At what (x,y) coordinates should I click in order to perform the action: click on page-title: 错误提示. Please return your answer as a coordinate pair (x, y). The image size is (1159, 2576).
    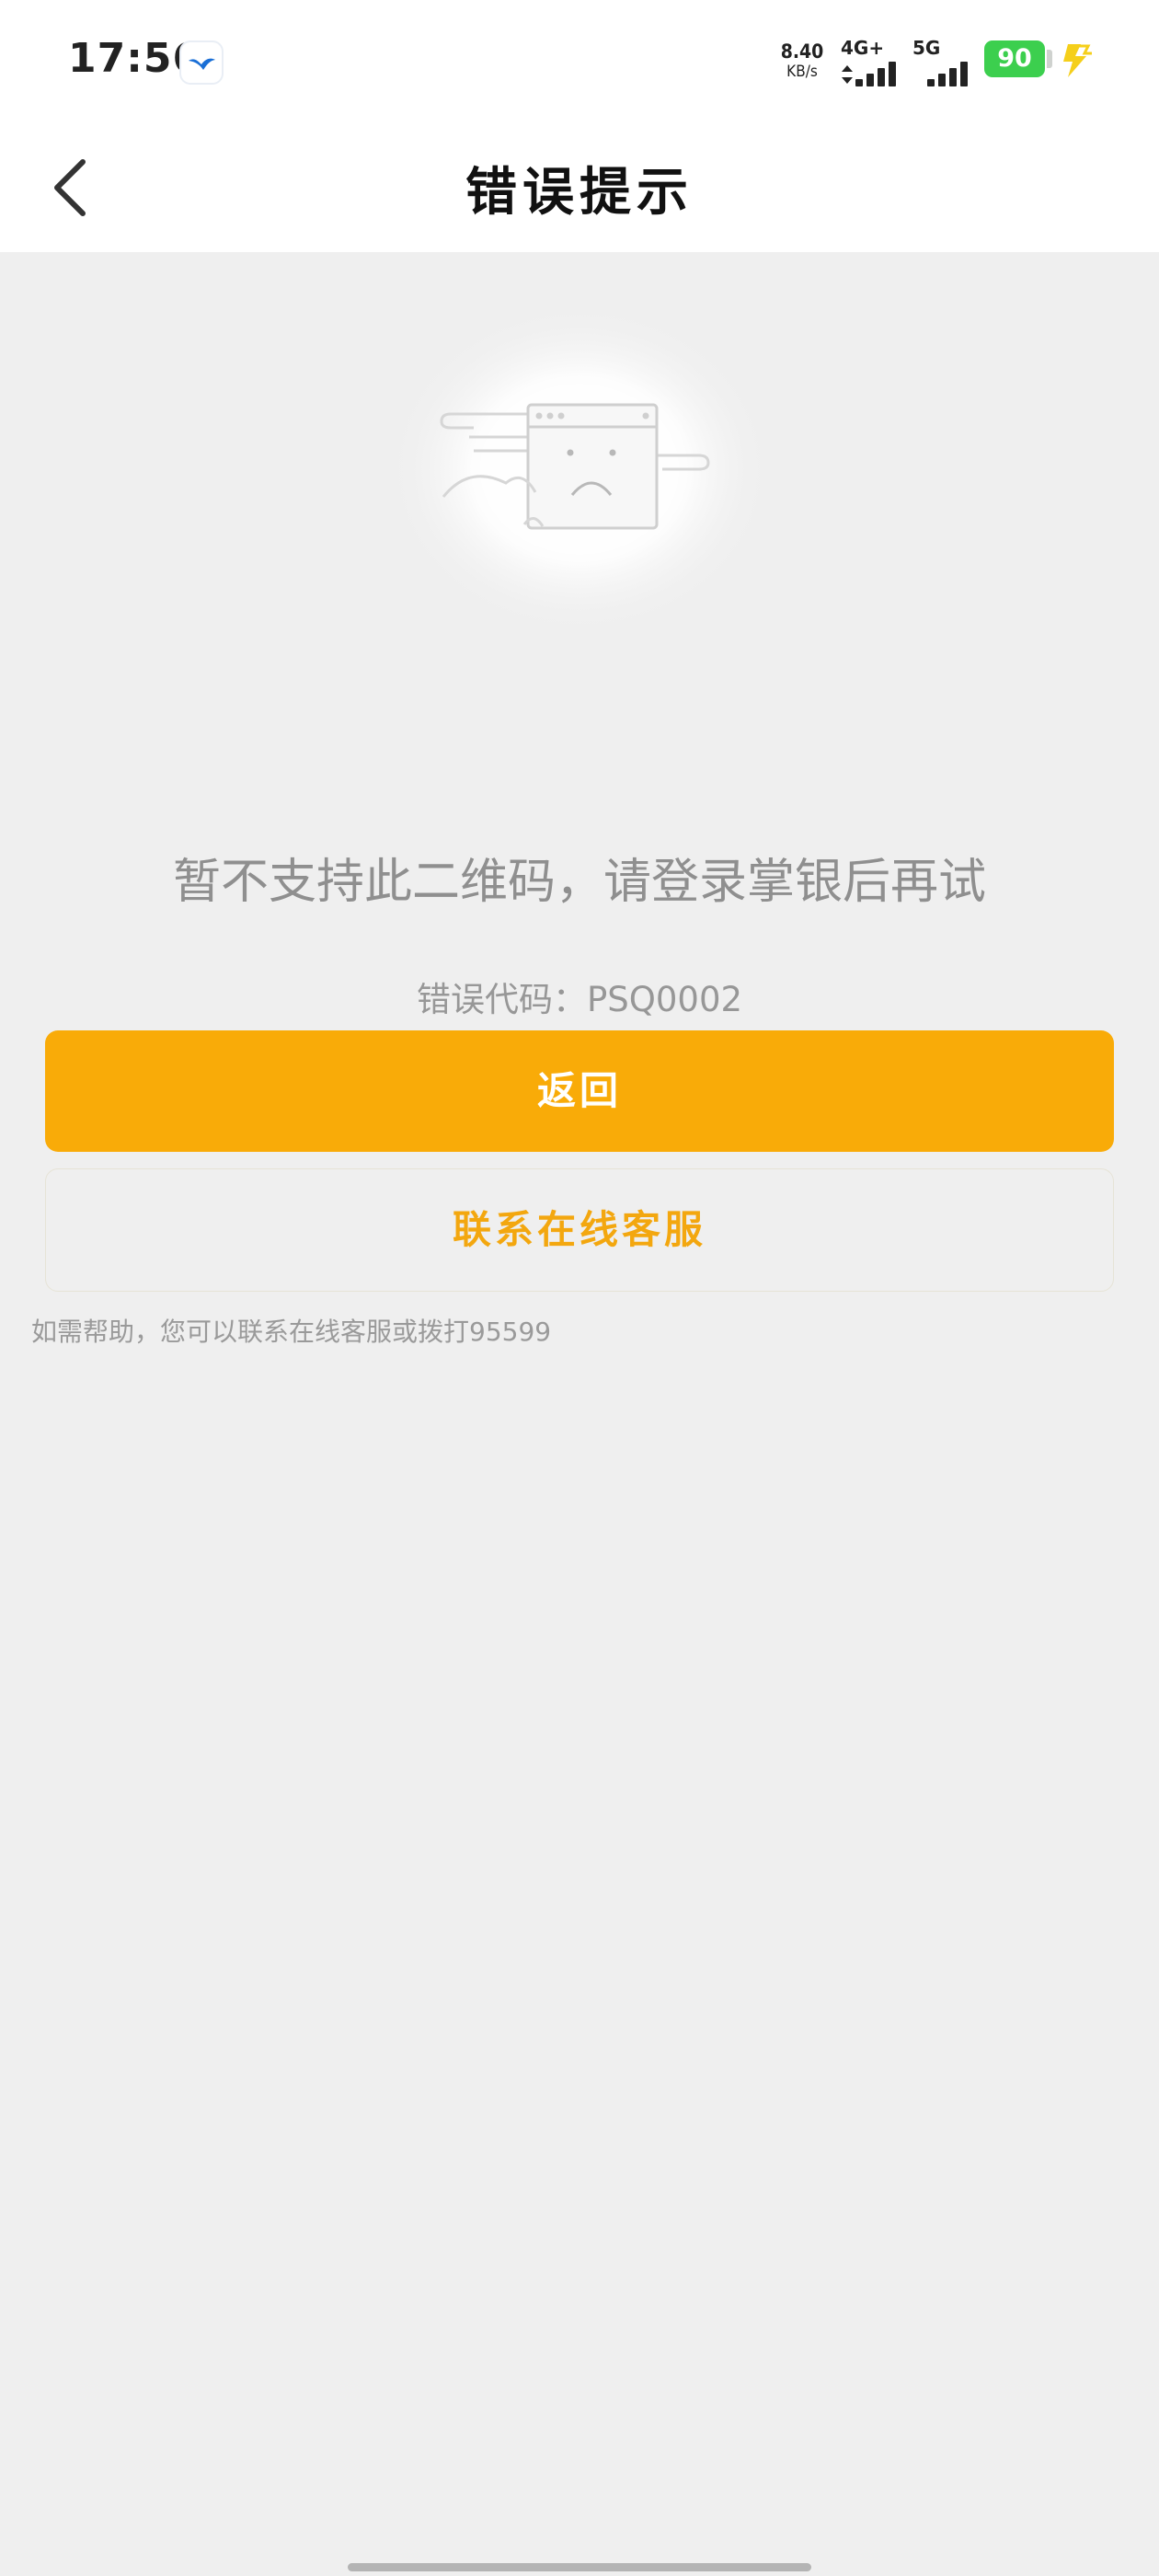
    Looking at the image, I should click on (579, 192).